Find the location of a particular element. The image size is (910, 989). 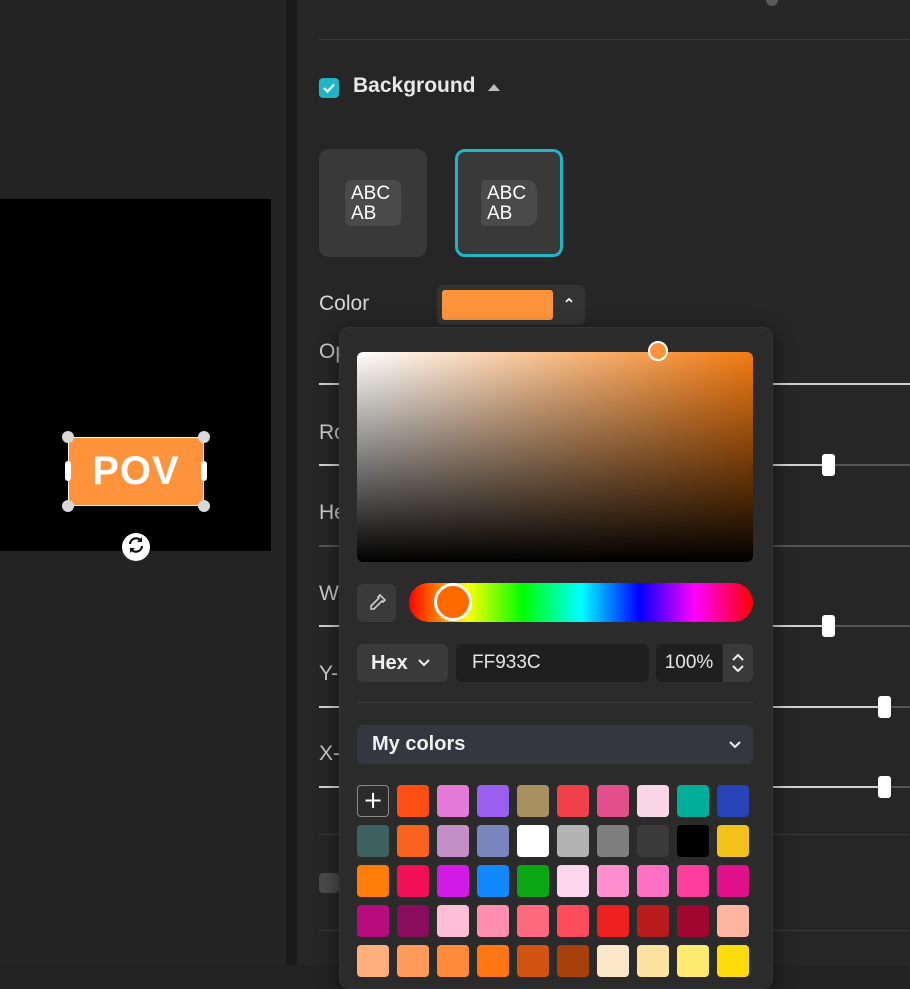

eyedropper-button is located at coordinates (376, 603).